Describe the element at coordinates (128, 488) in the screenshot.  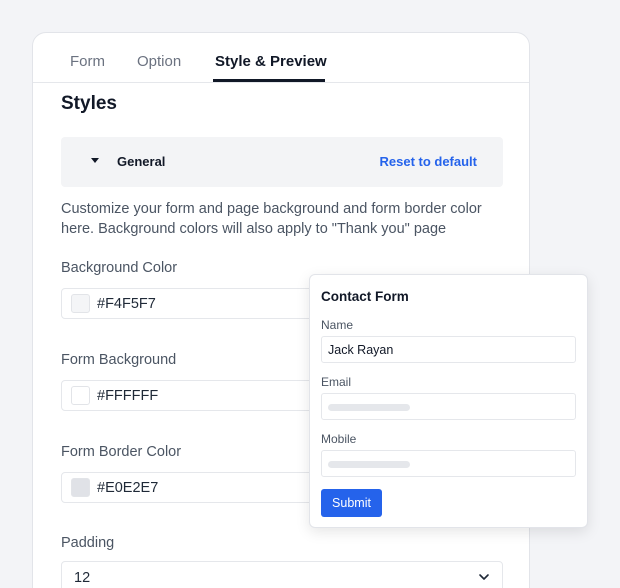
I see `color-value: #E0E2E7` at that location.